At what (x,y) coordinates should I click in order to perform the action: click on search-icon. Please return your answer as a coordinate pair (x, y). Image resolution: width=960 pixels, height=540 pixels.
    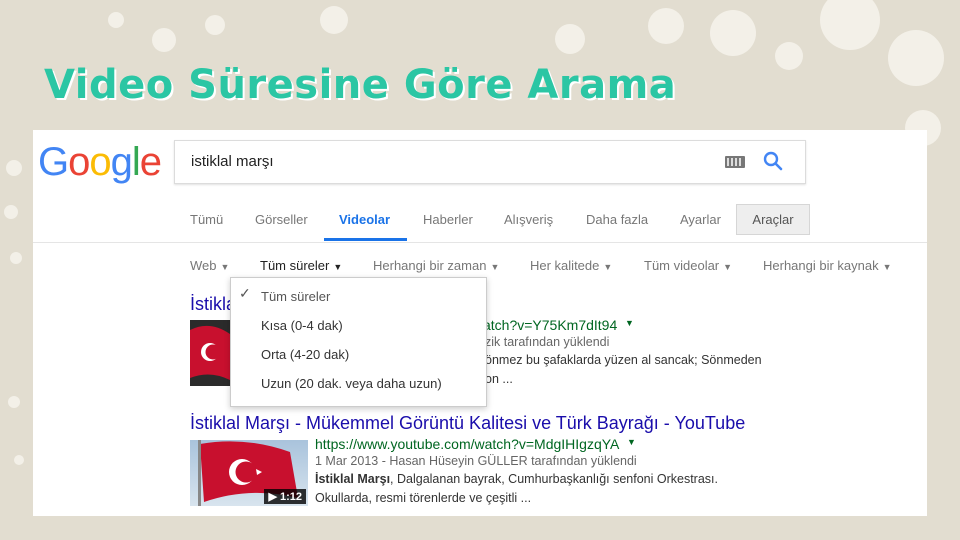
    Looking at the image, I should click on (773, 161).